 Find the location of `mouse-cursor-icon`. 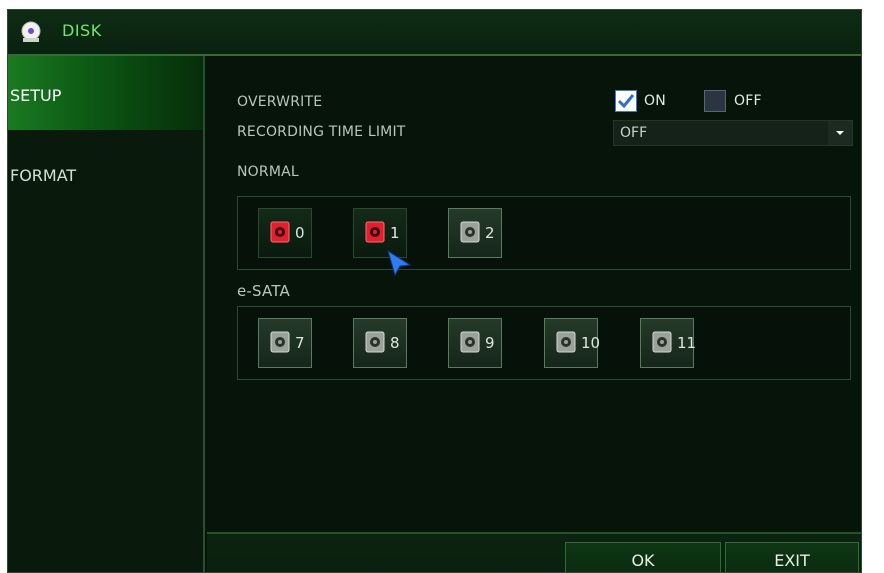

mouse-cursor-icon is located at coordinates (399, 263).